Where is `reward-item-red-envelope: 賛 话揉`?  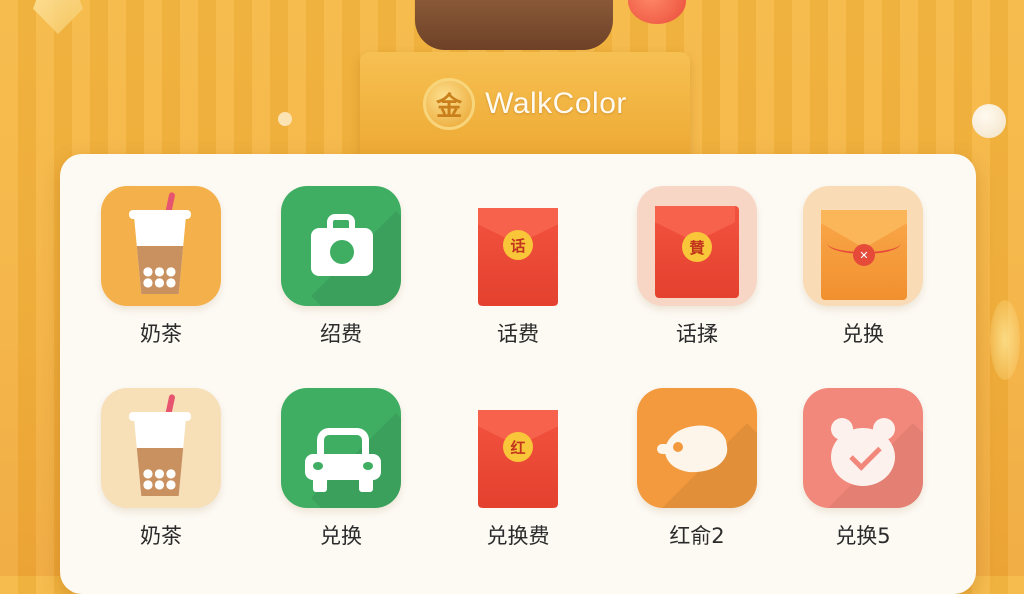 reward-item-red-envelope: 賛 话揉 is located at coordinates (697, 267).